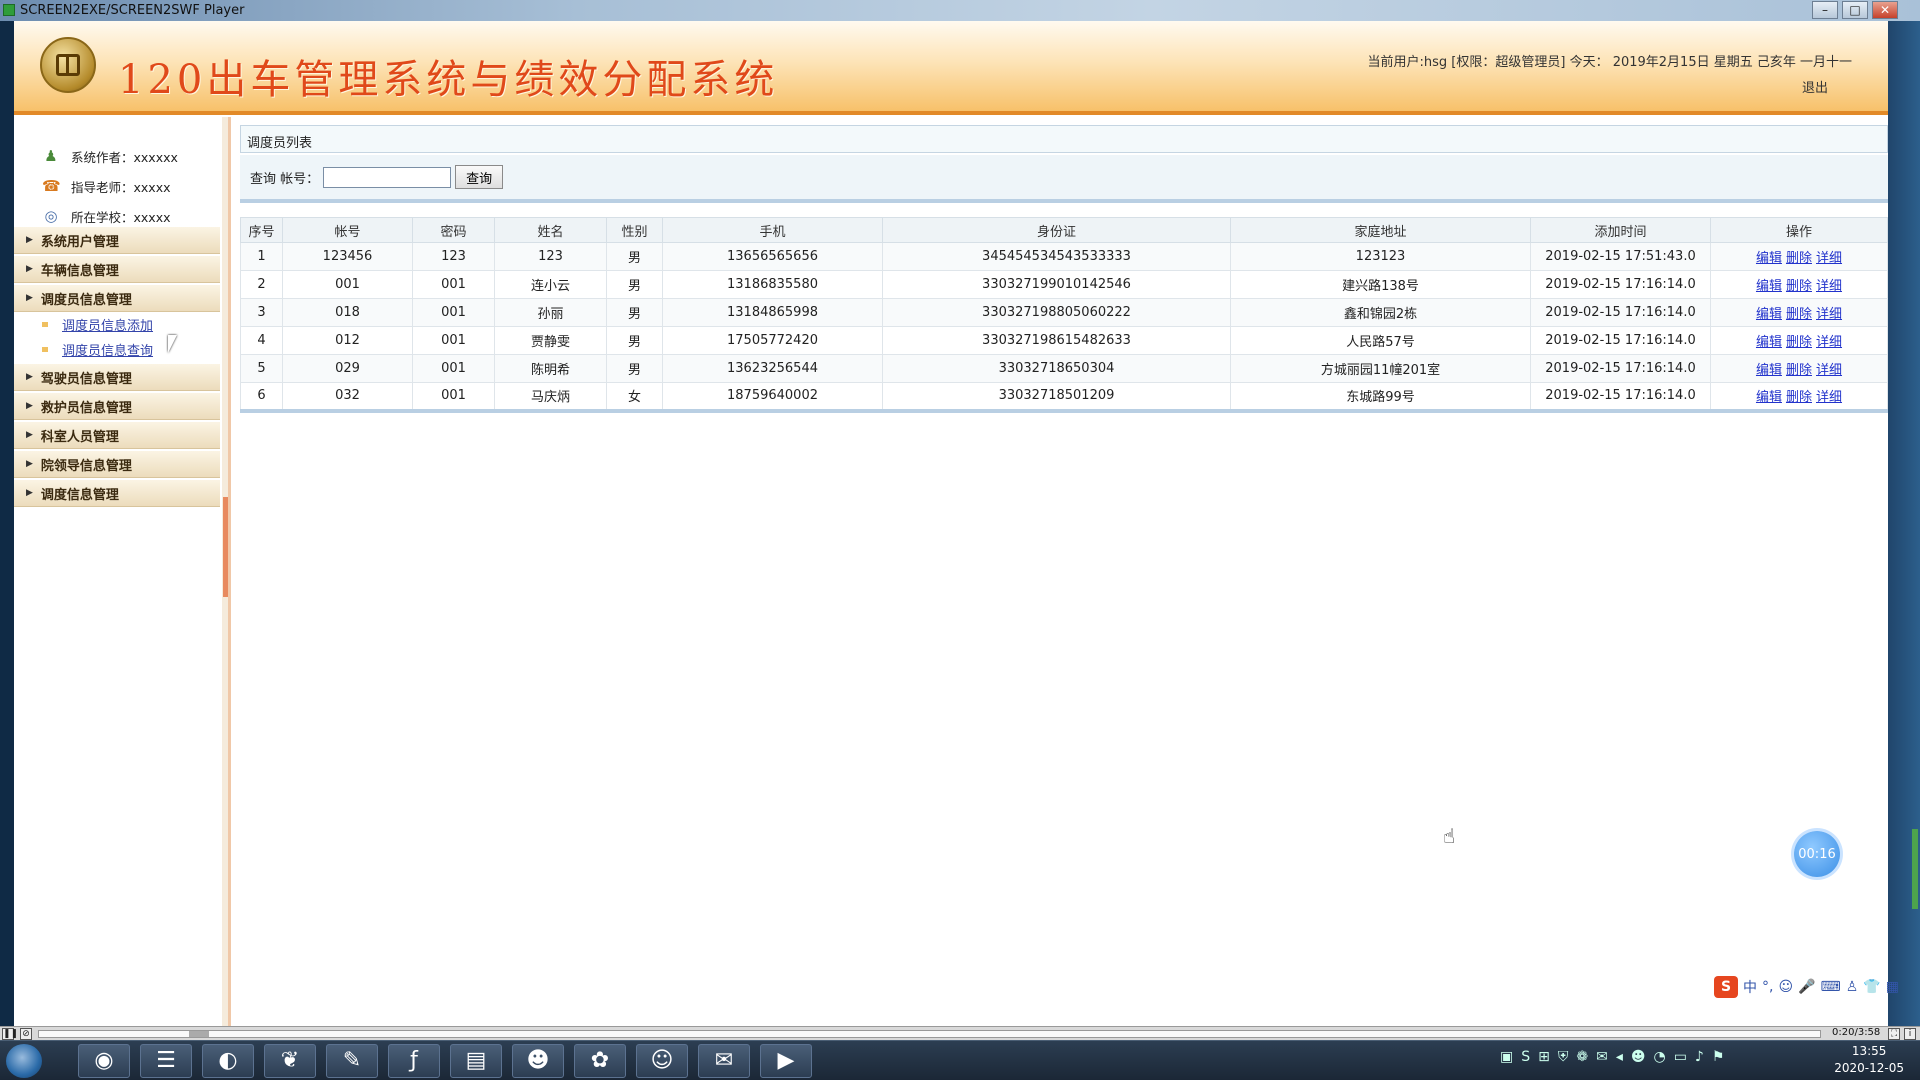  What do you see at coordinates (1602, 1057) in the screenshot?
I see `tray-wechat-icon: ✉` at bounding box center [1602, 1057].